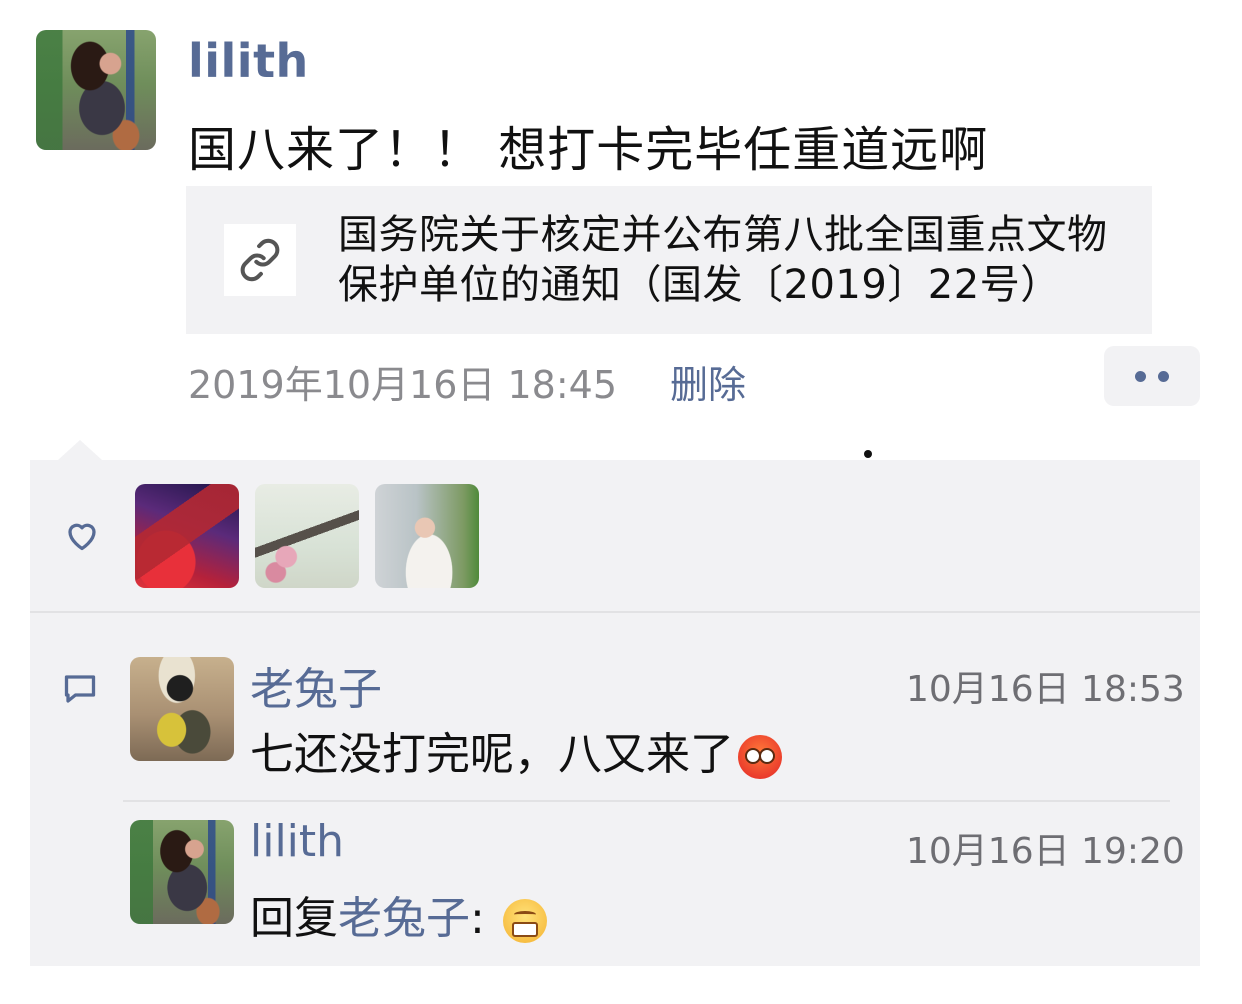 The width and height of the screenshot is (1242, 1004). Describe the element at coordinates (524, 921) in the screenshot. I see `grinning-face-emoji-icon` at that location.